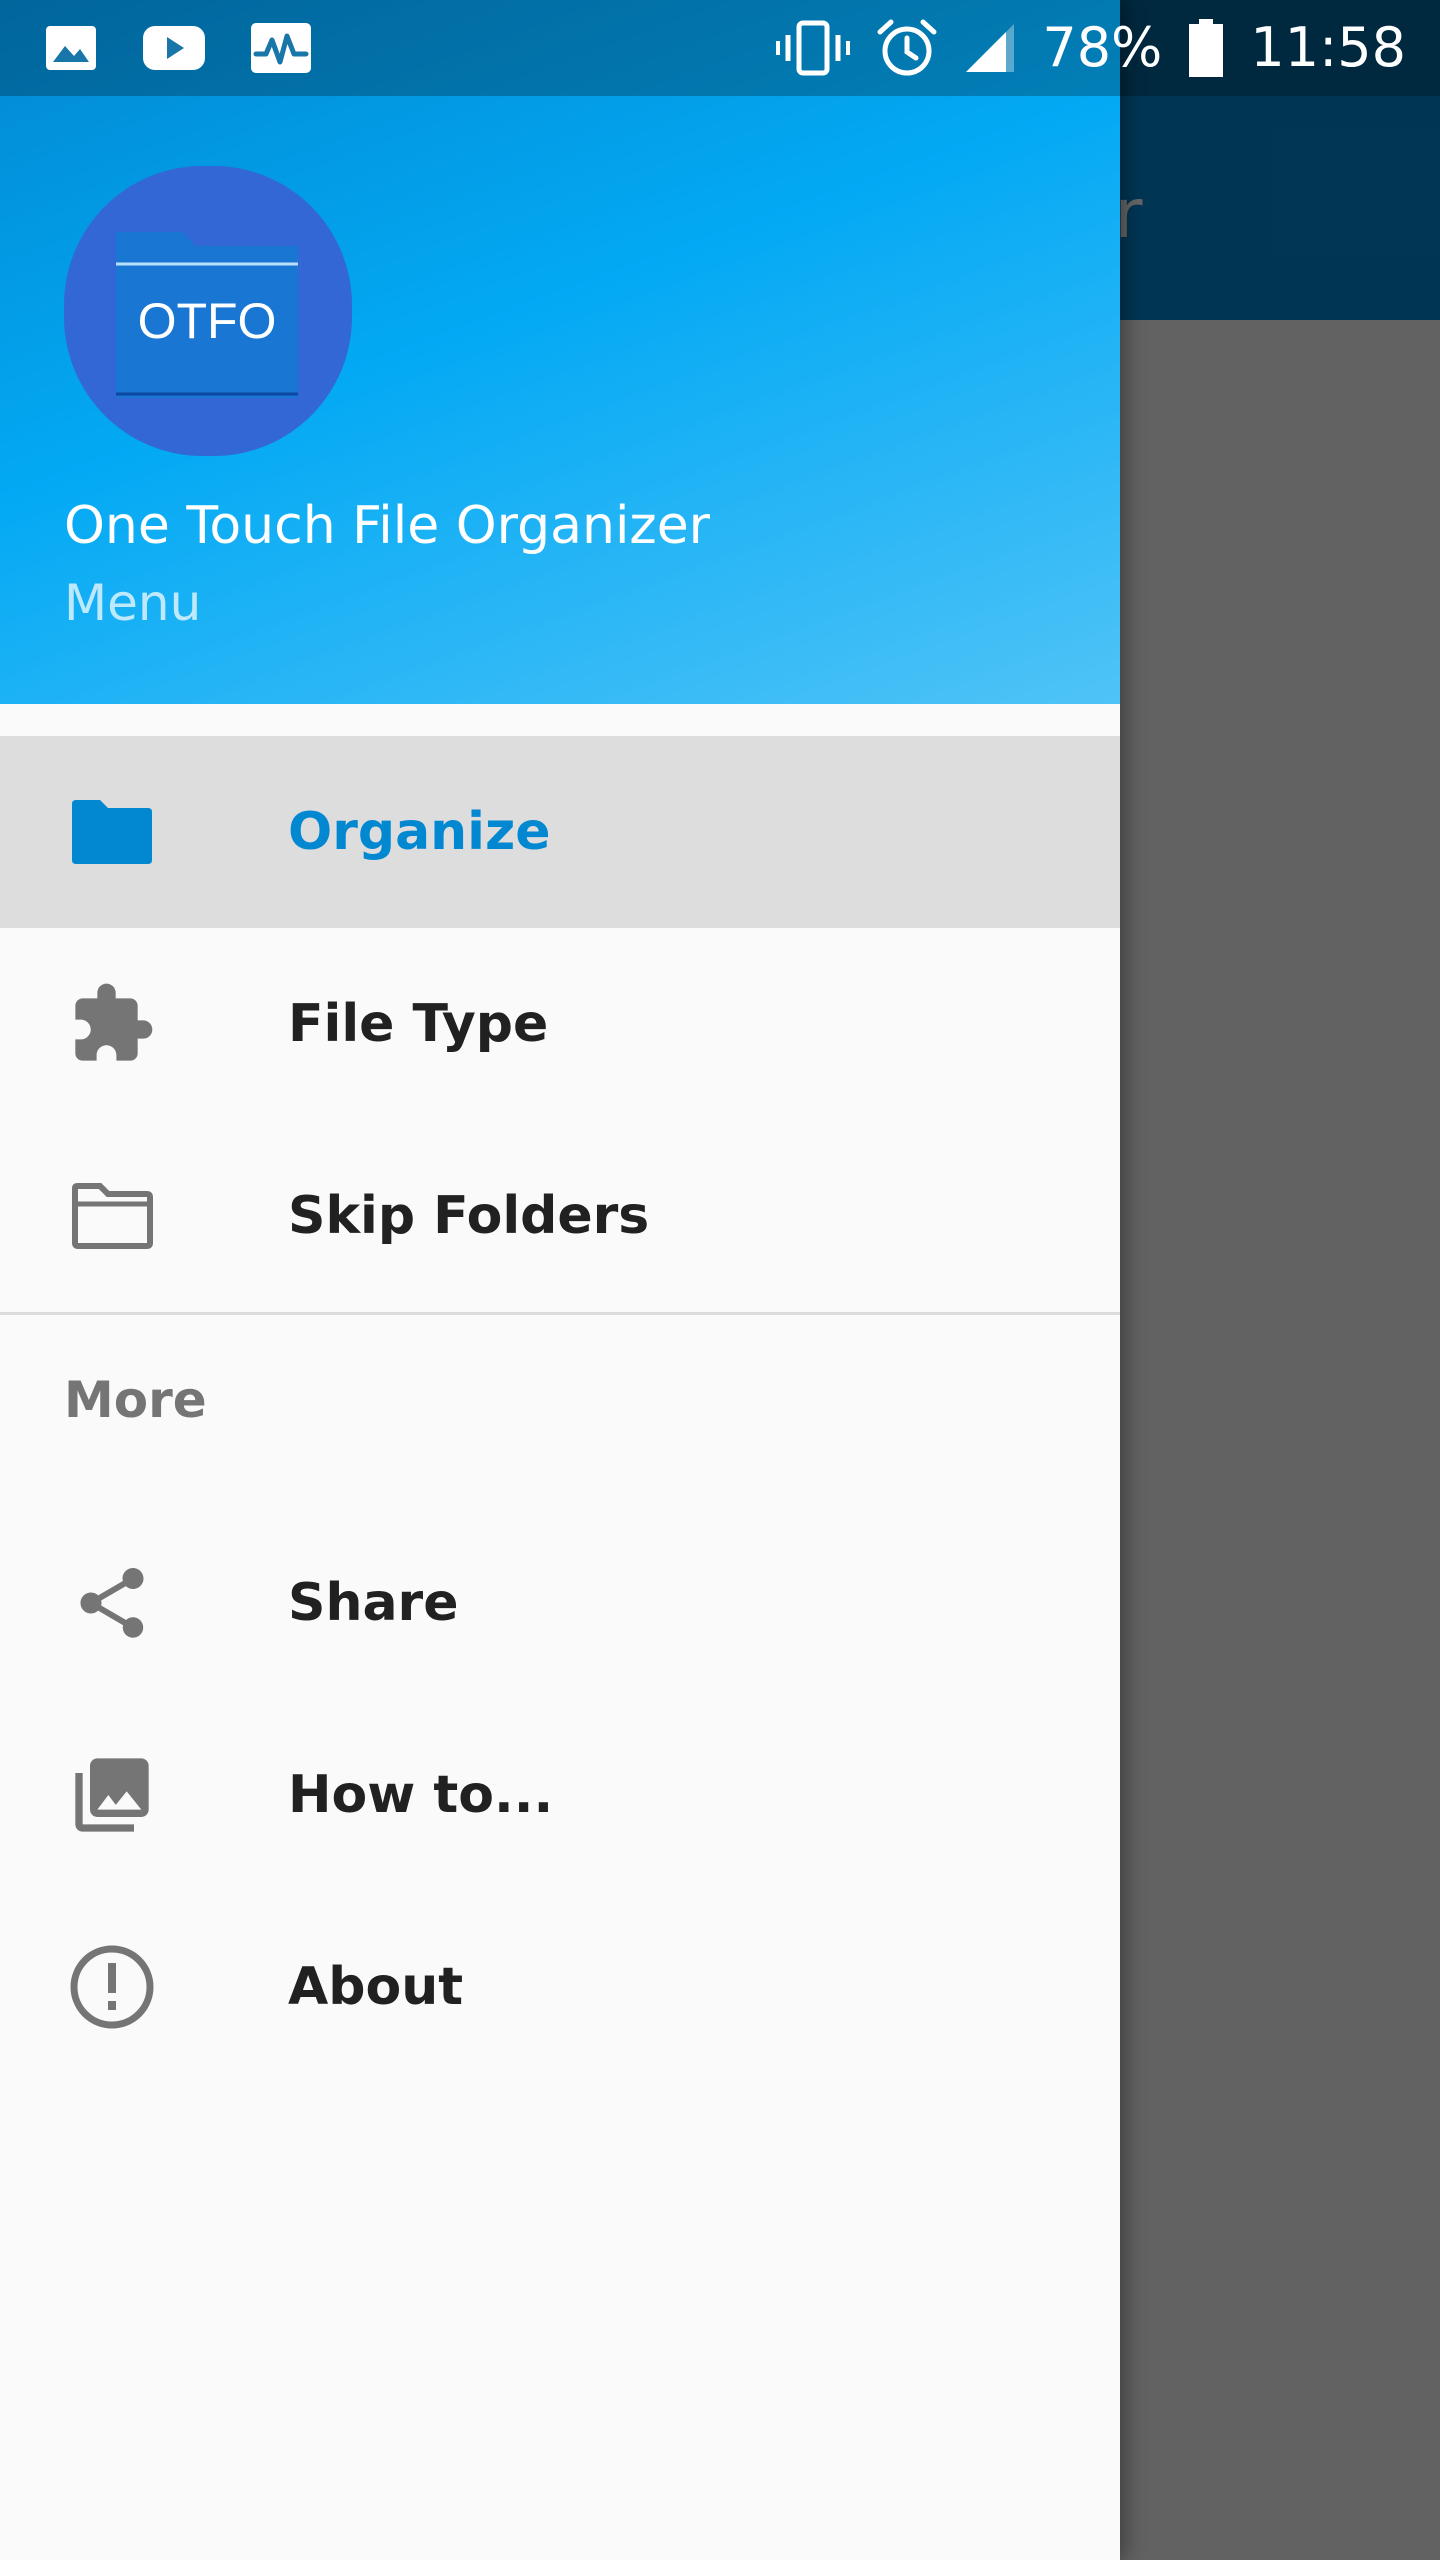 The width and height of the screenshot is (1440, 2560). What do you see at coordinates (419, 832) in the screenshot?
I see `menu-item-label: Organize` at bounding box center [419, 832].